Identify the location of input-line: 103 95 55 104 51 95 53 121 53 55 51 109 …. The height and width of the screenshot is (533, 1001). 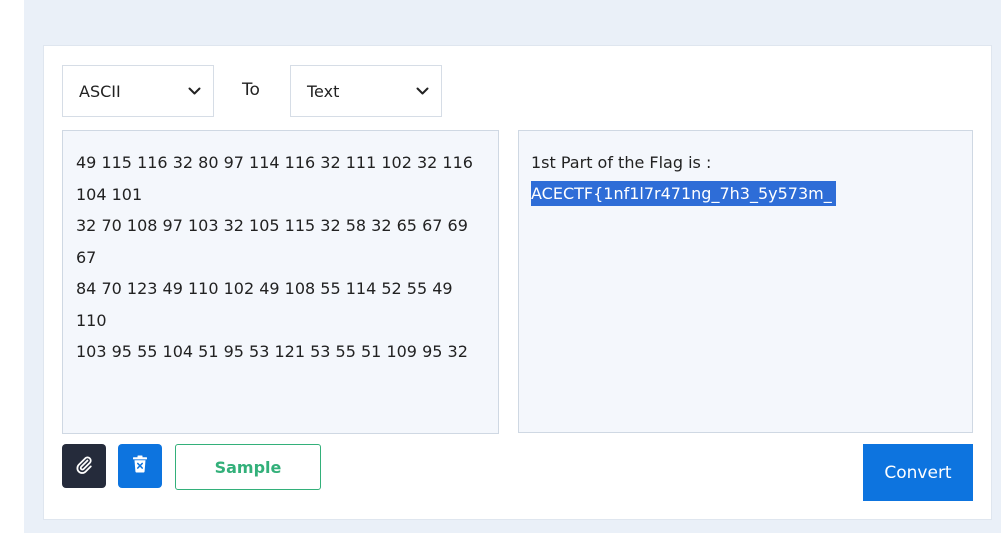
(272, 351).